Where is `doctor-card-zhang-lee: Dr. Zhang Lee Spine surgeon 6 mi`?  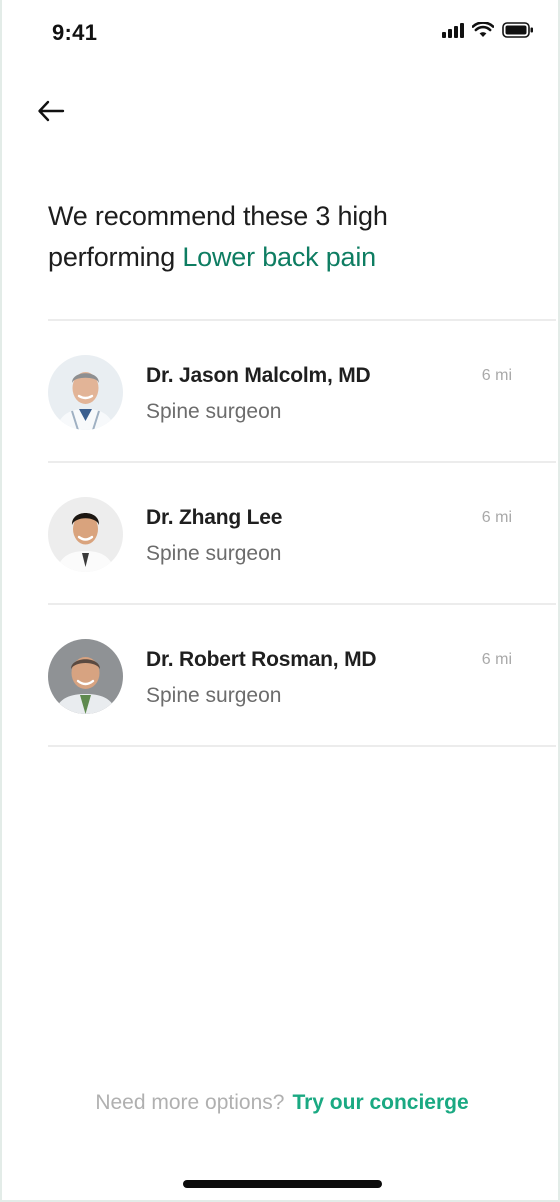
doctor-card-zhang-lee: Dr. Zhang Lee Spine surgeon 6 mi is located at coordinates (302, 533).